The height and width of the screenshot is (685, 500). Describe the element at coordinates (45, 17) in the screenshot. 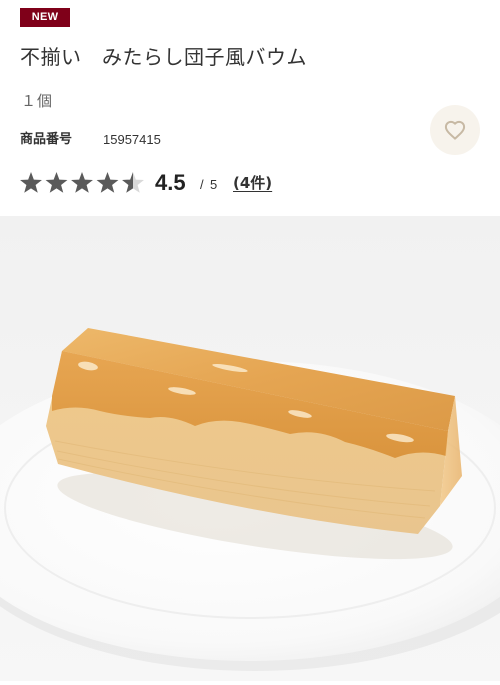

I see `new-badge: NEW` at that location.